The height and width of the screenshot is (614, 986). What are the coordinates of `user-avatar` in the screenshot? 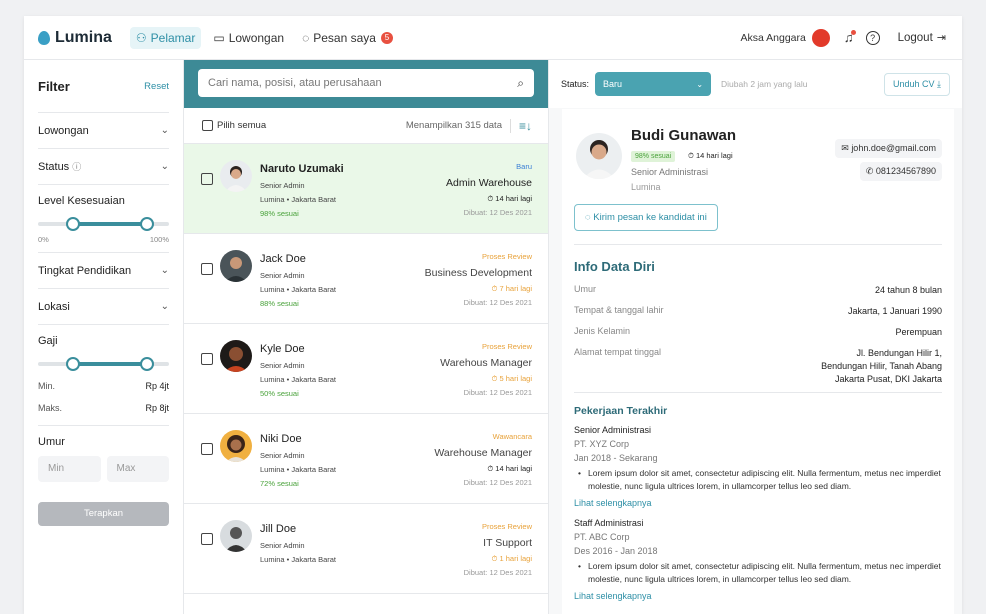 It's located at (820, 37).